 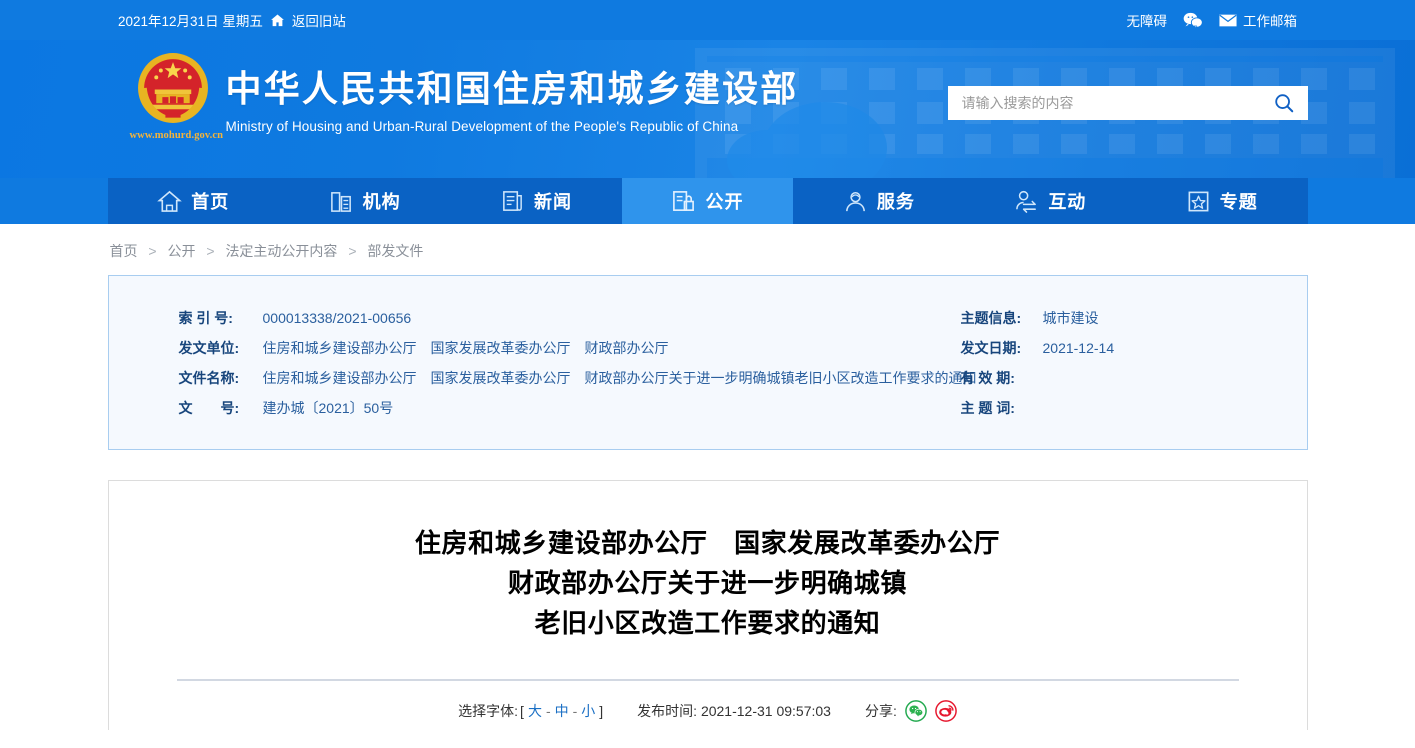 What do you see at coordinates (588, 711) in the screenshot?
I see `font-size-small-button: 小` at bounding box center [588, 711].